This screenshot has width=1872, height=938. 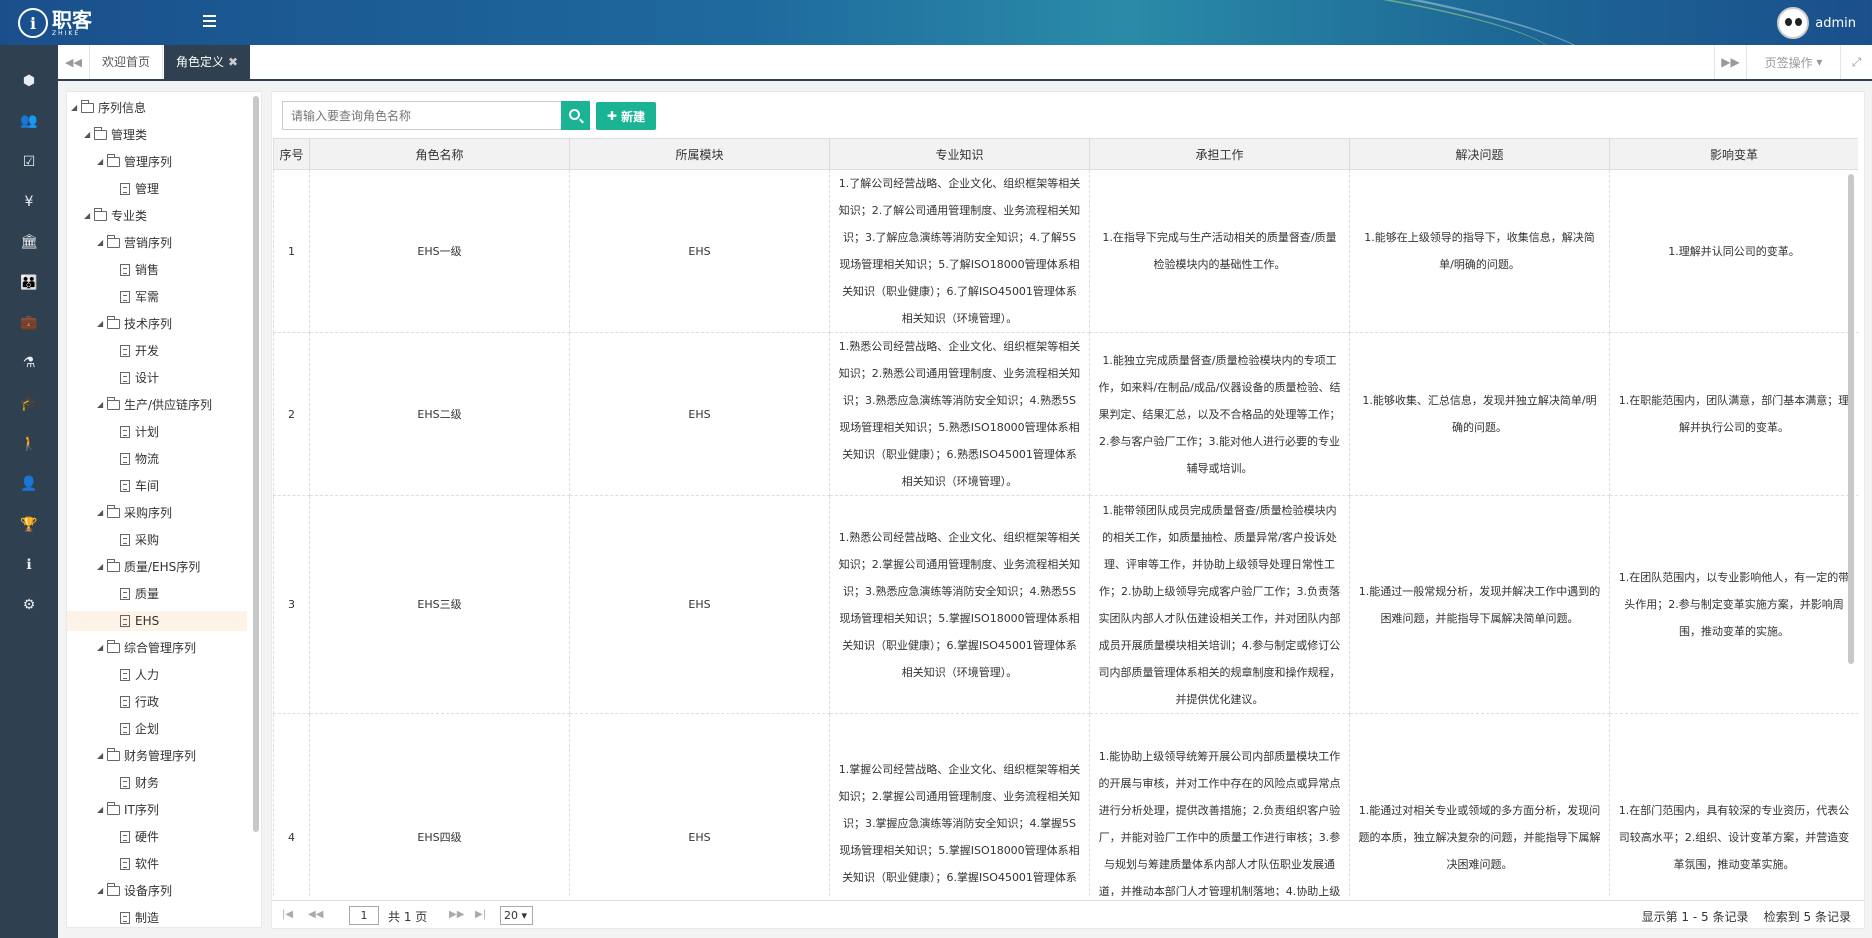 What do you see at coordinates (134, 729) in the screenshot?
I see `tree-node: 企划` at bounding box center [134, 729].